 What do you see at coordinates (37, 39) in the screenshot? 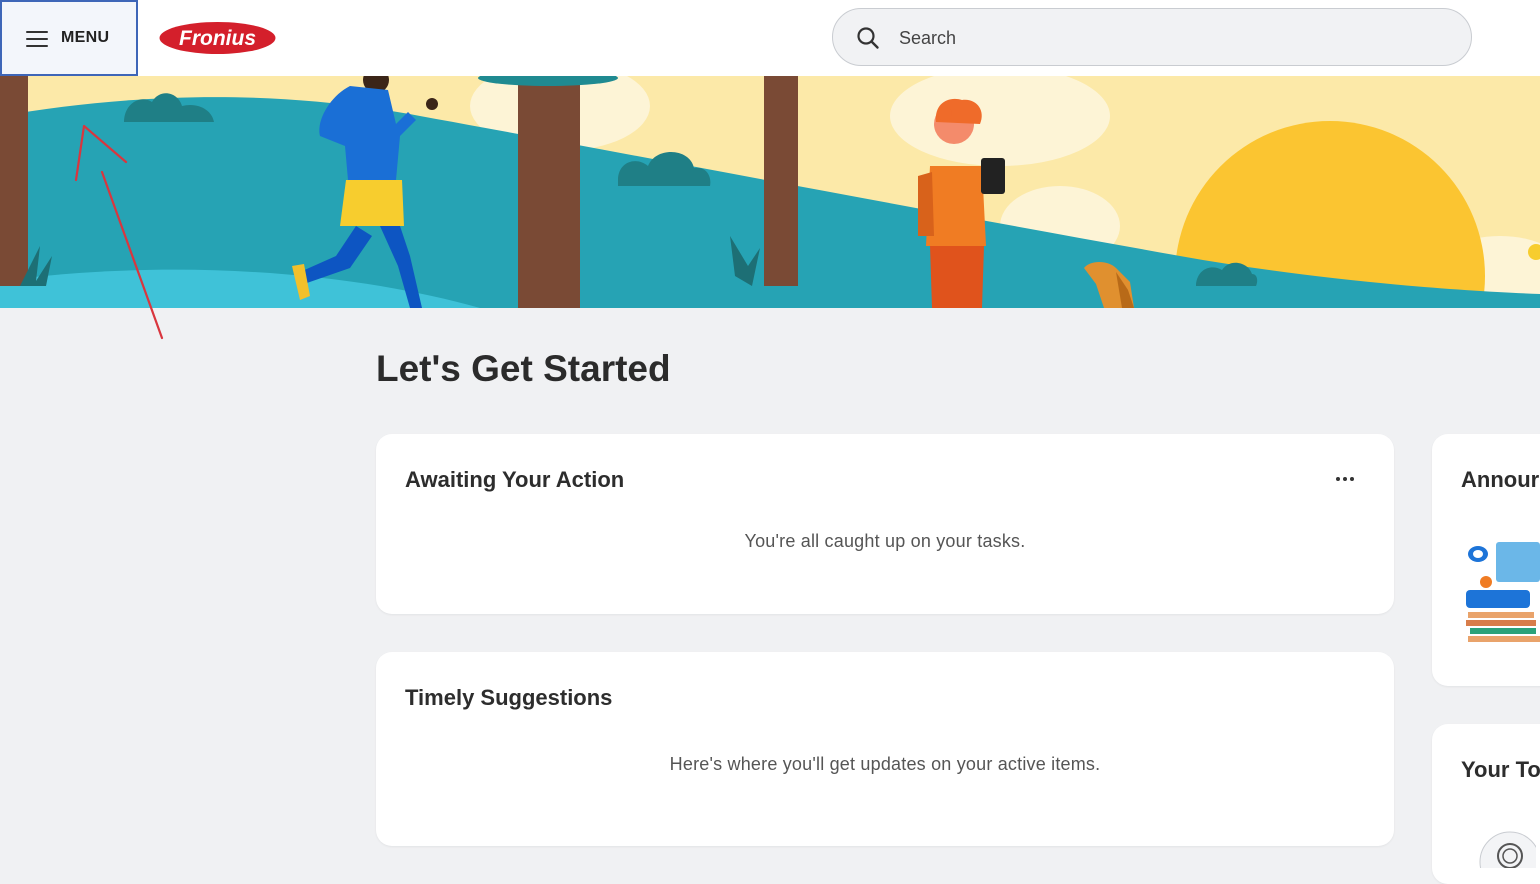
I see `hamburger-icon` at bounding box center [37, 39].